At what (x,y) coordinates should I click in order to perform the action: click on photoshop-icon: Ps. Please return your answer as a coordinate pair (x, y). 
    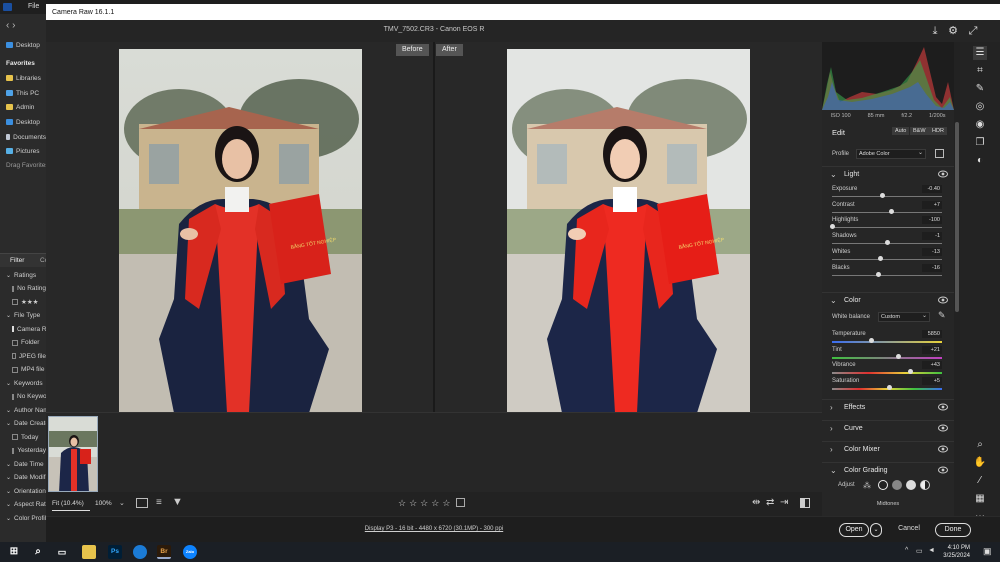
    Looking at the image, I should click on (115, 552).